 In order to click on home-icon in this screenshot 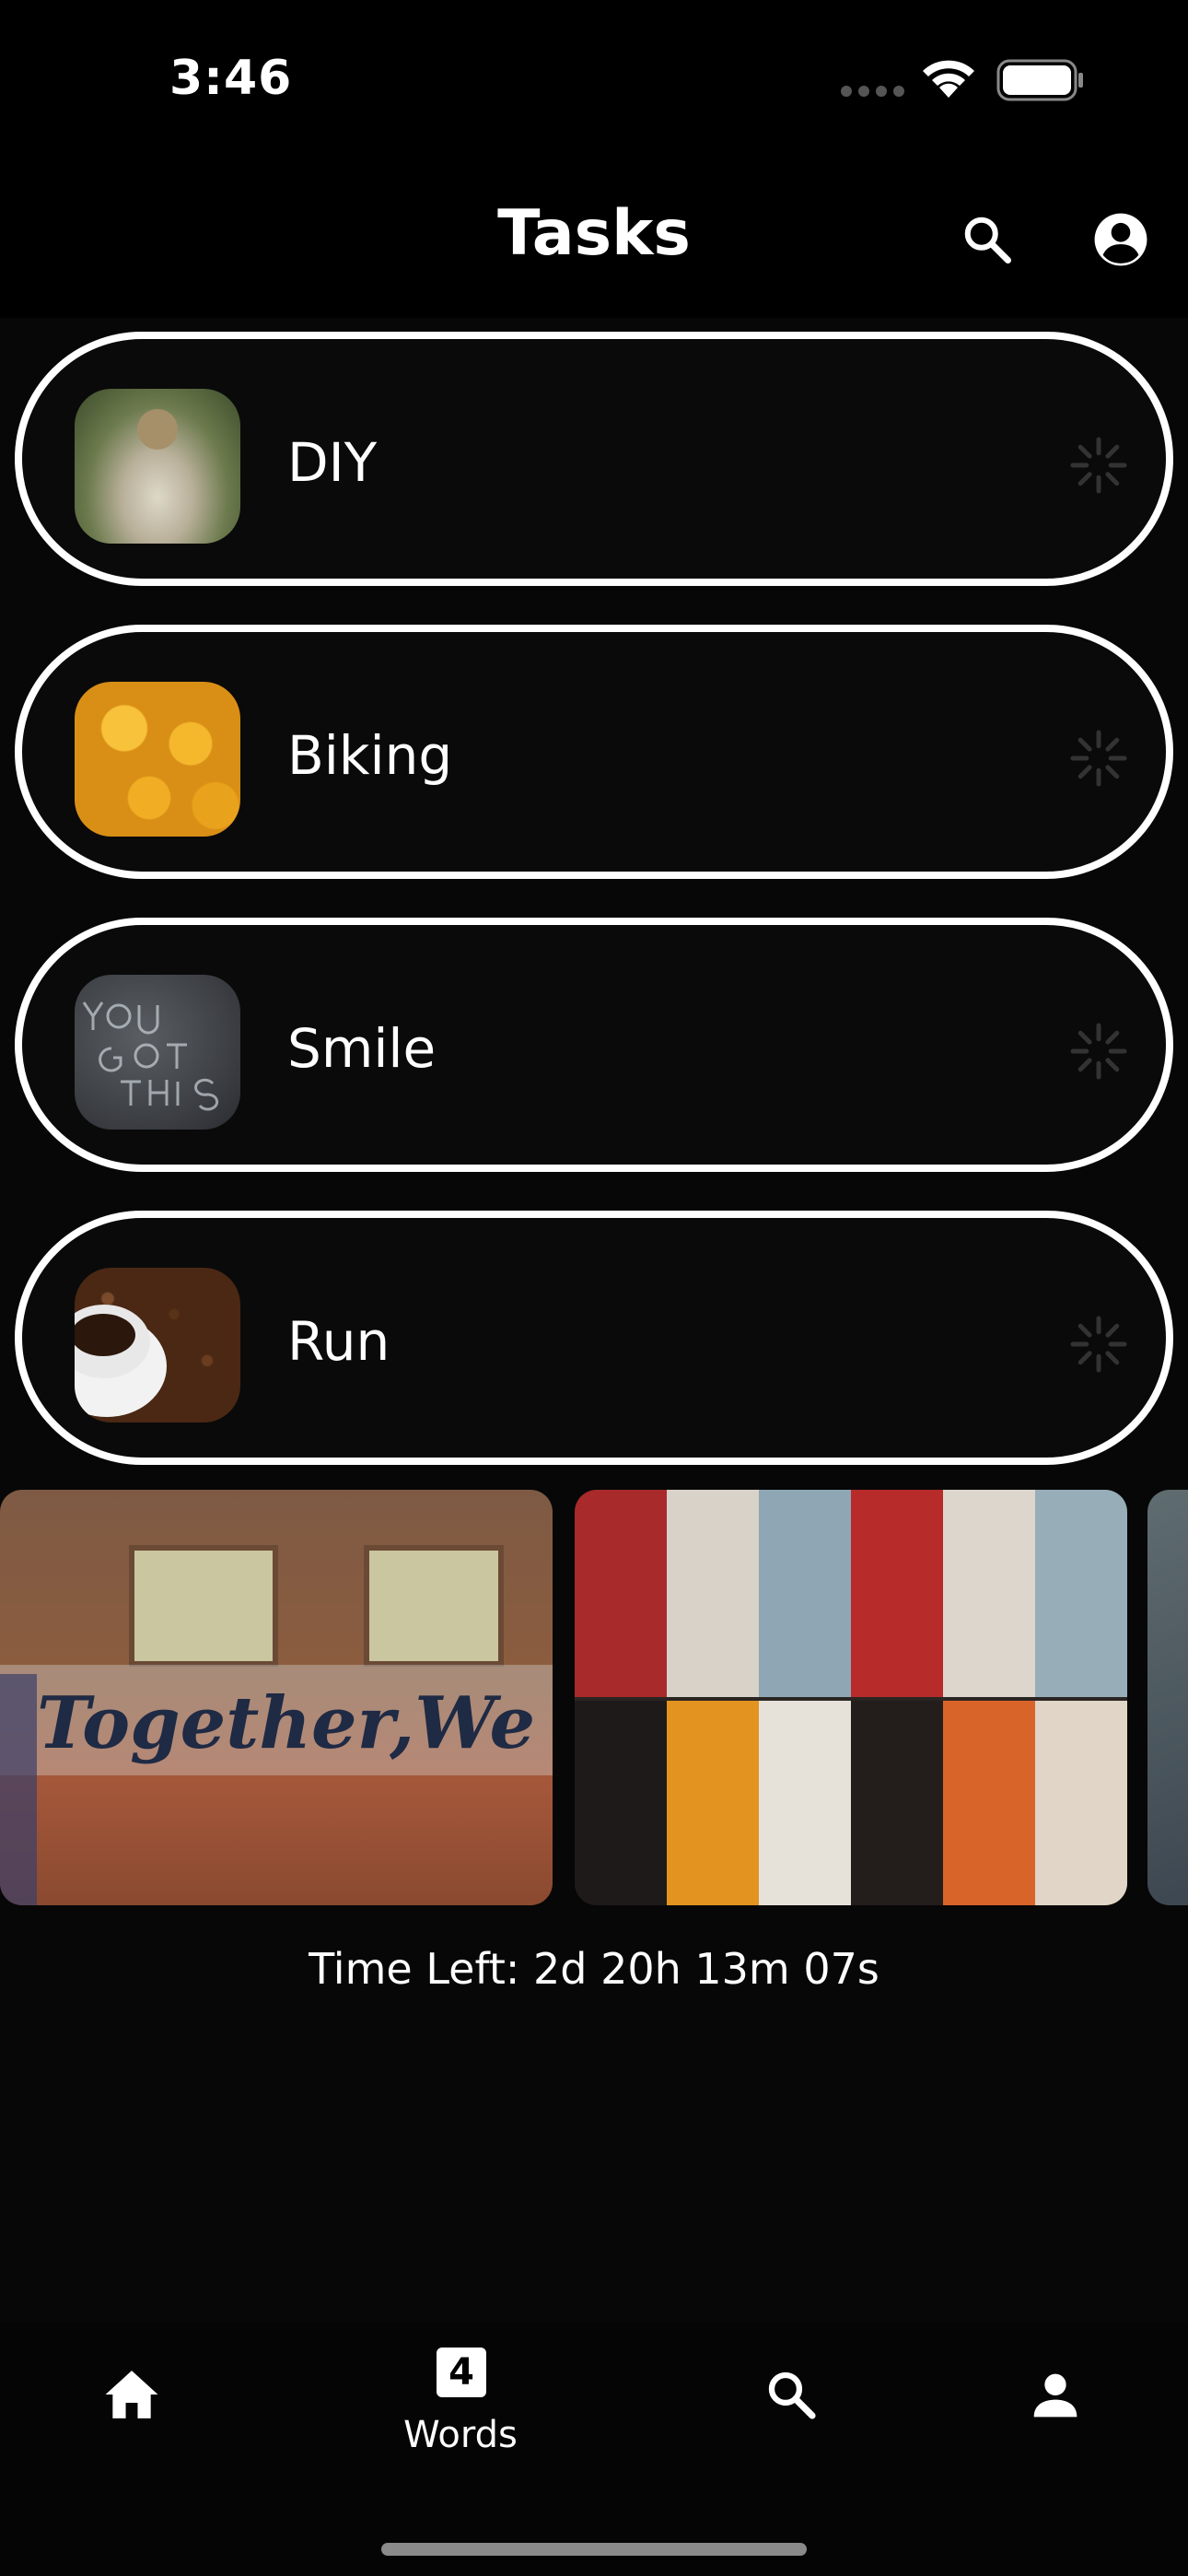, I will do `click(131, 2394)`.